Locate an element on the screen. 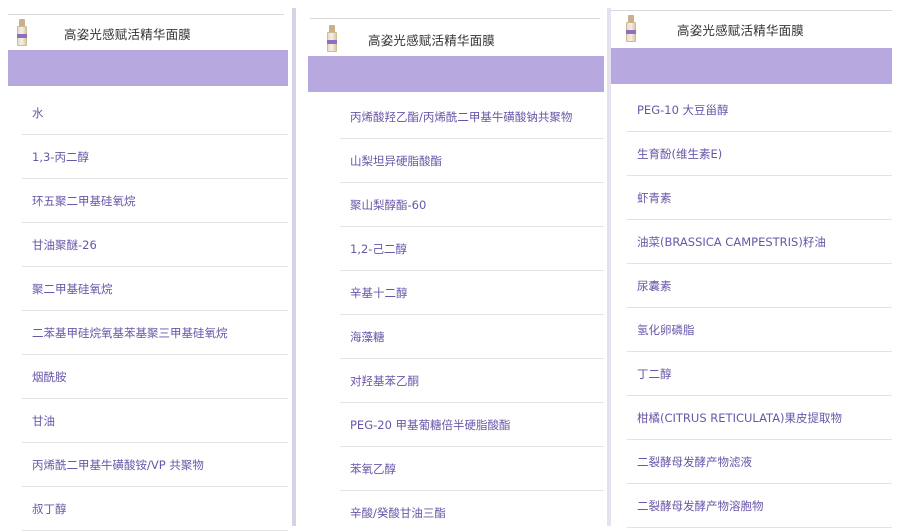  list-item: PEG-10 大豆甾醇 is located at coordinates (759, 110).